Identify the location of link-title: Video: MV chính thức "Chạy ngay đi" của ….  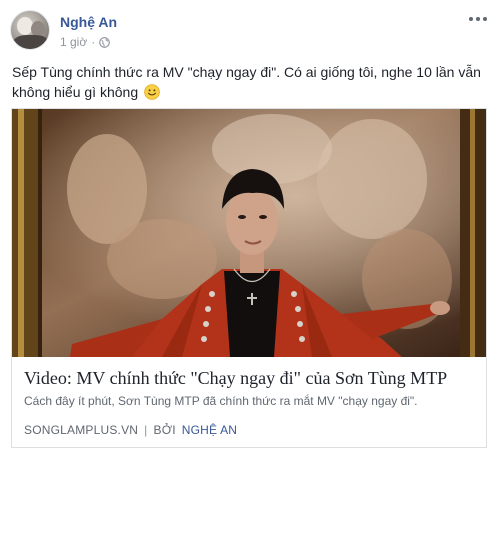
(249, 378).